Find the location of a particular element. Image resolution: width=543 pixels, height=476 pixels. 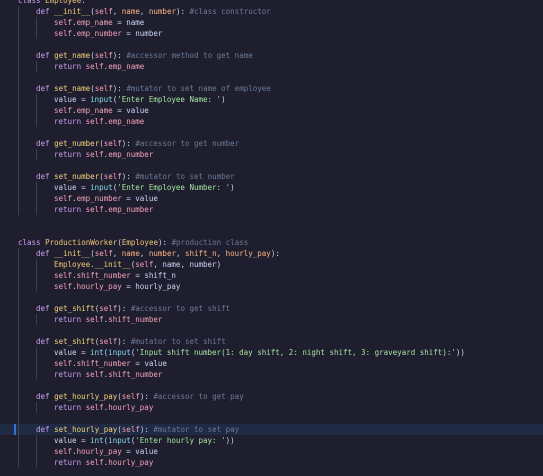

code-text: self.shift_number = shift_n is located at coordinates (115, 275).